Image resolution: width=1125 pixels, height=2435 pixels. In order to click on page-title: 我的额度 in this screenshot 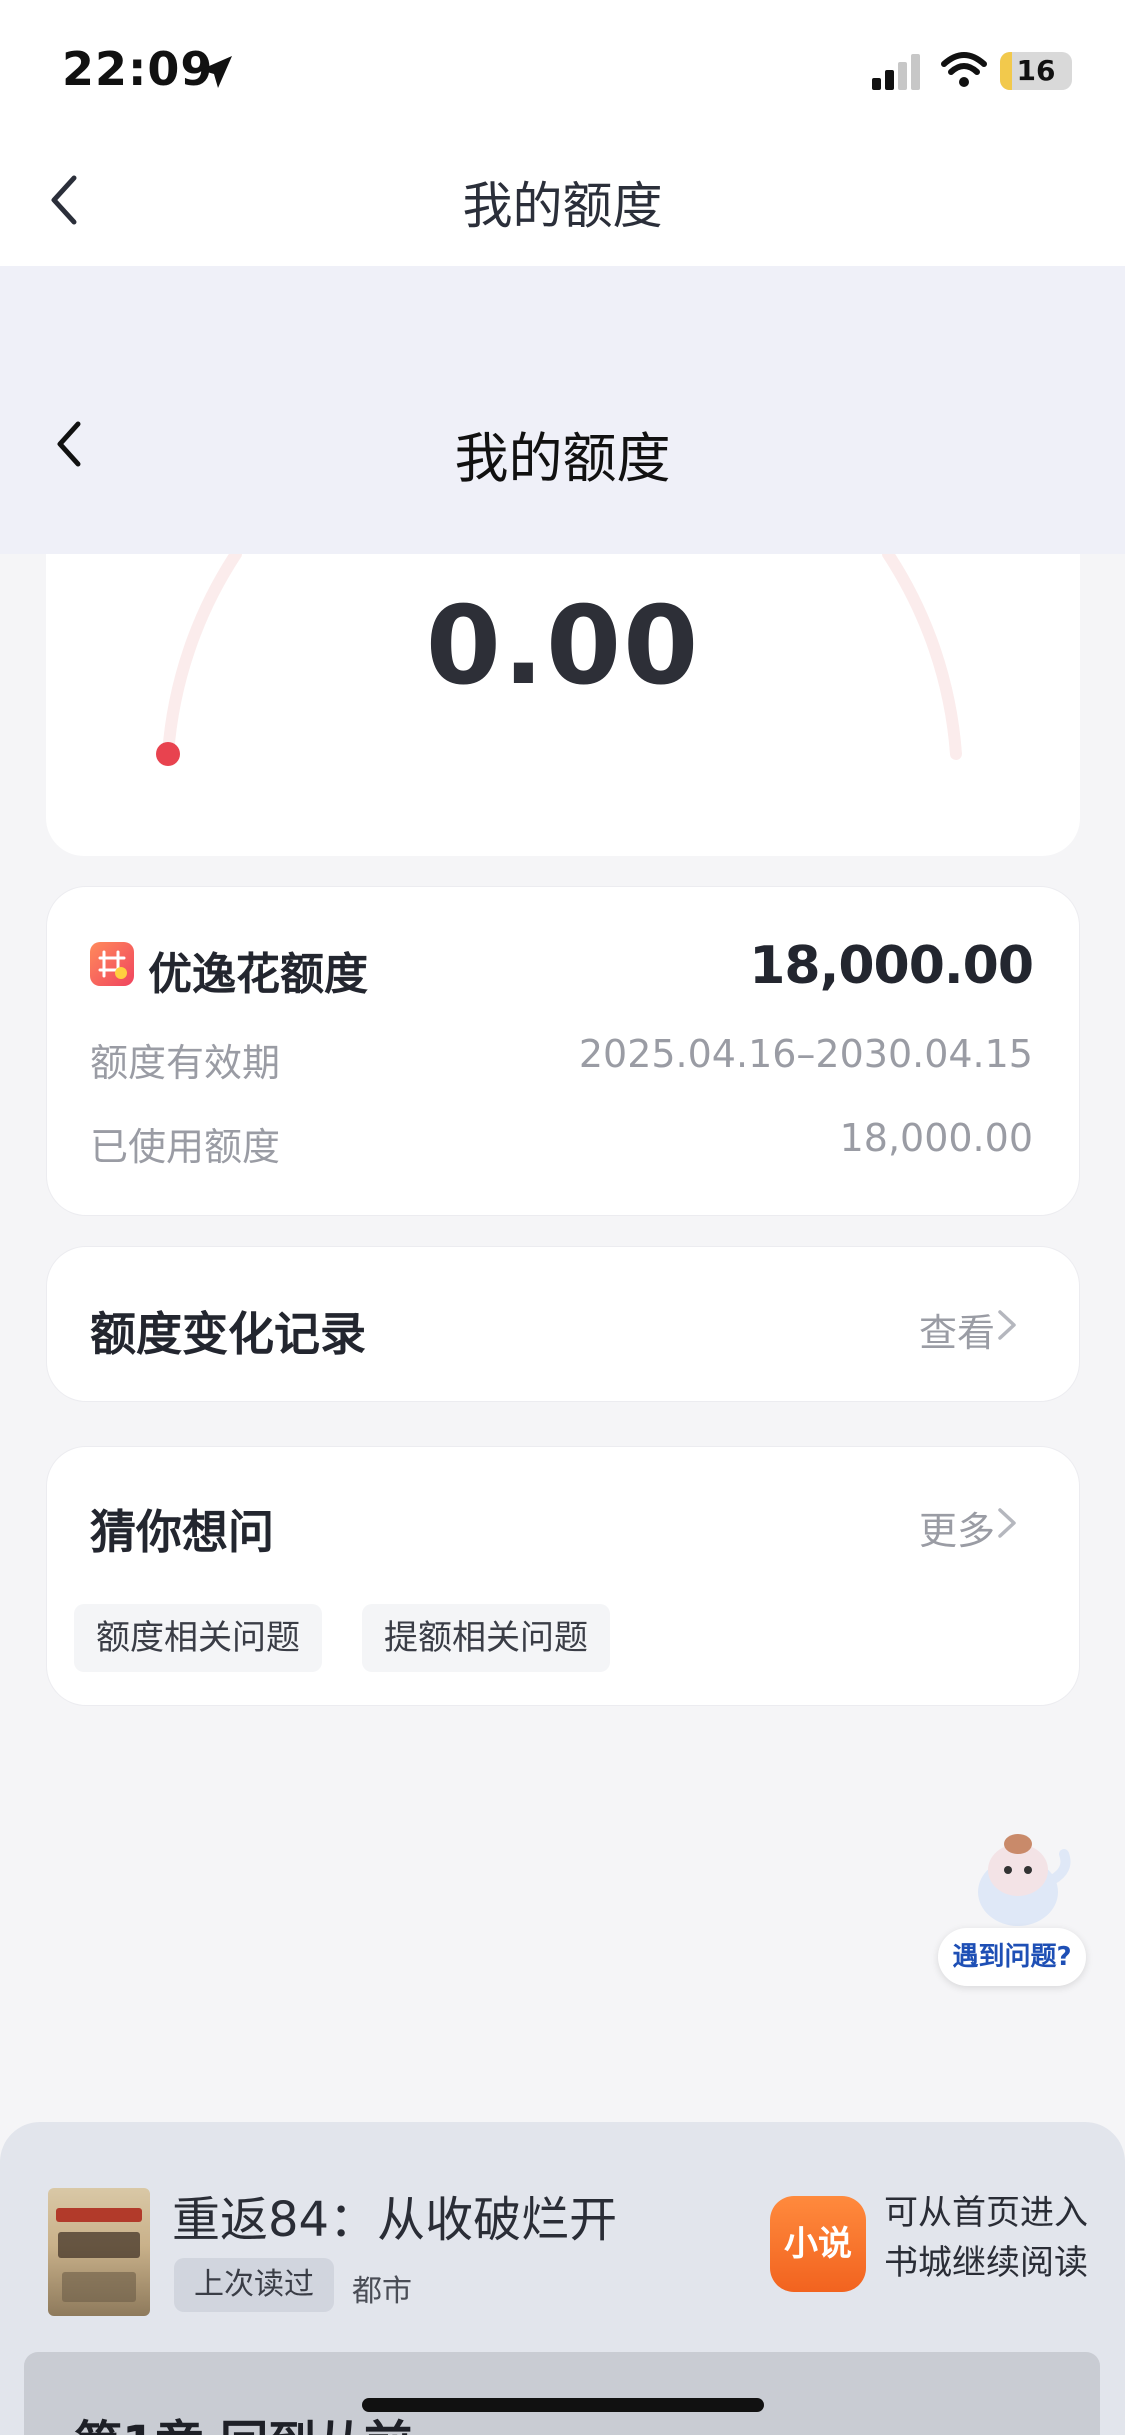, I will do `click(562, 206)`.